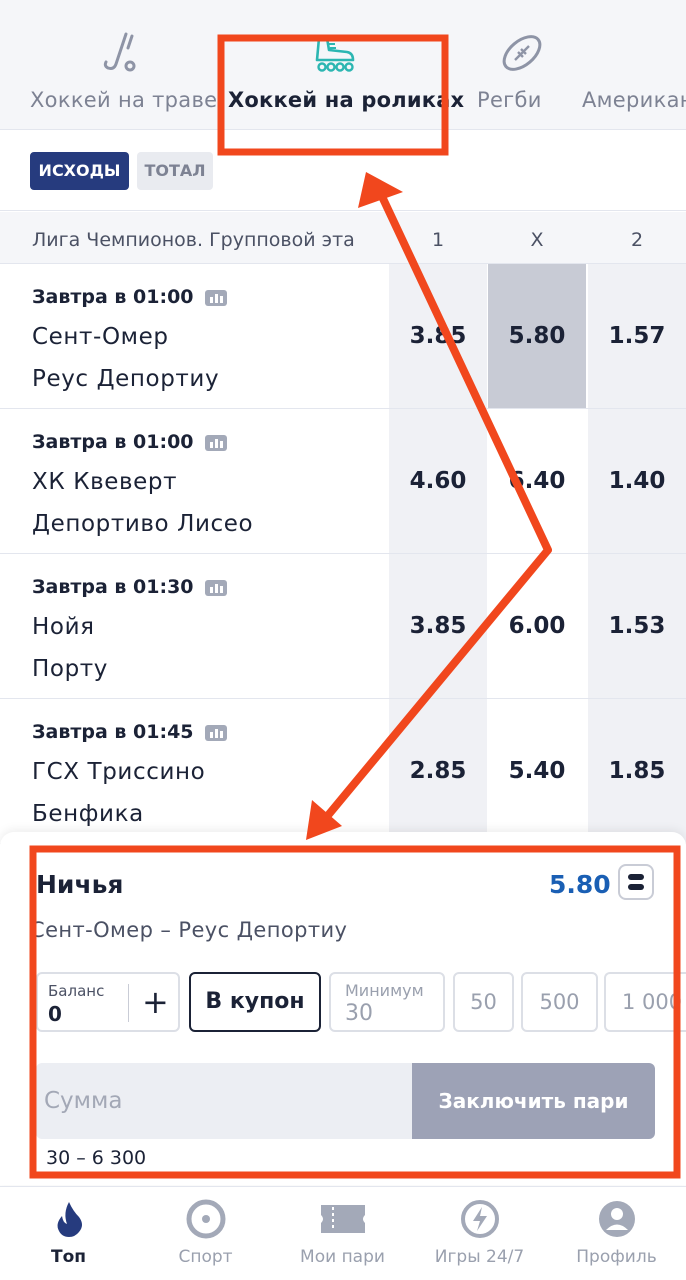 This screenshot has height=1280, width=686. I want to click on balance-box: Баланс 0 +, so click(108, 1002).